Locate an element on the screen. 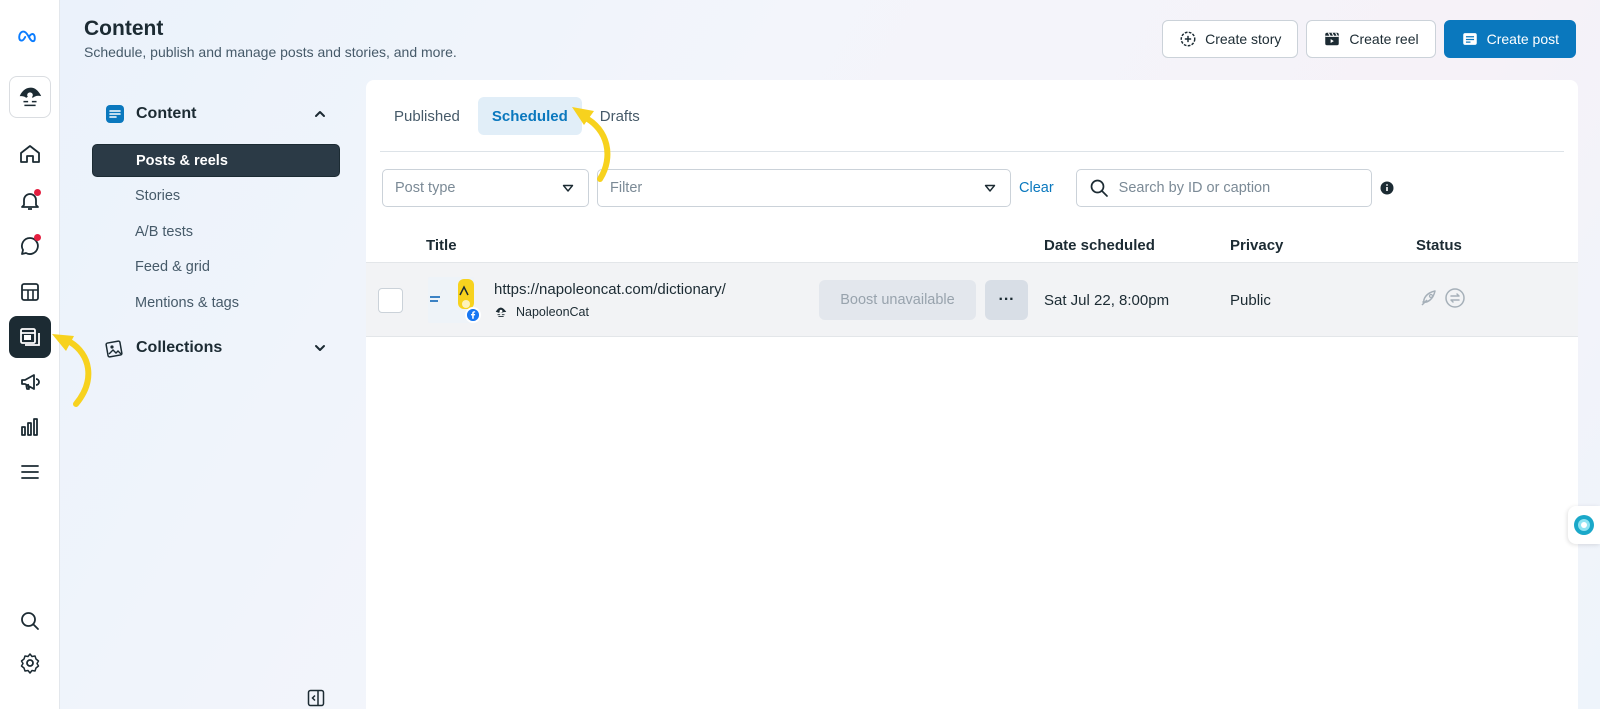 Image resolution: width=1600 pixels, height=709 pixels. subnav-item-stories: Stories is located at coordinates (216, 195).